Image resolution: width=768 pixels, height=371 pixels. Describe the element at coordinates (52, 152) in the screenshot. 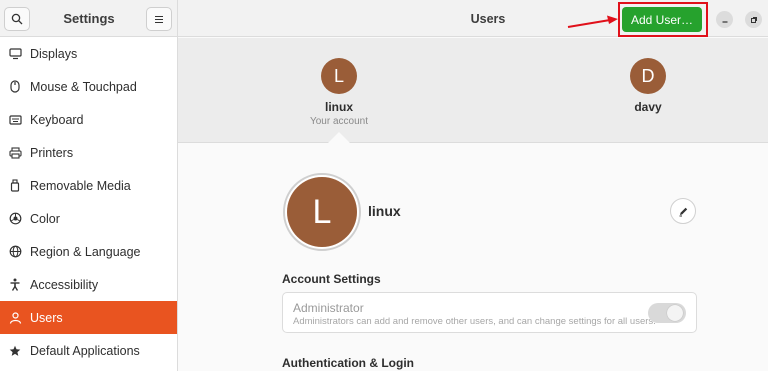

I see `sidebar-item-label: Printers` at that location.